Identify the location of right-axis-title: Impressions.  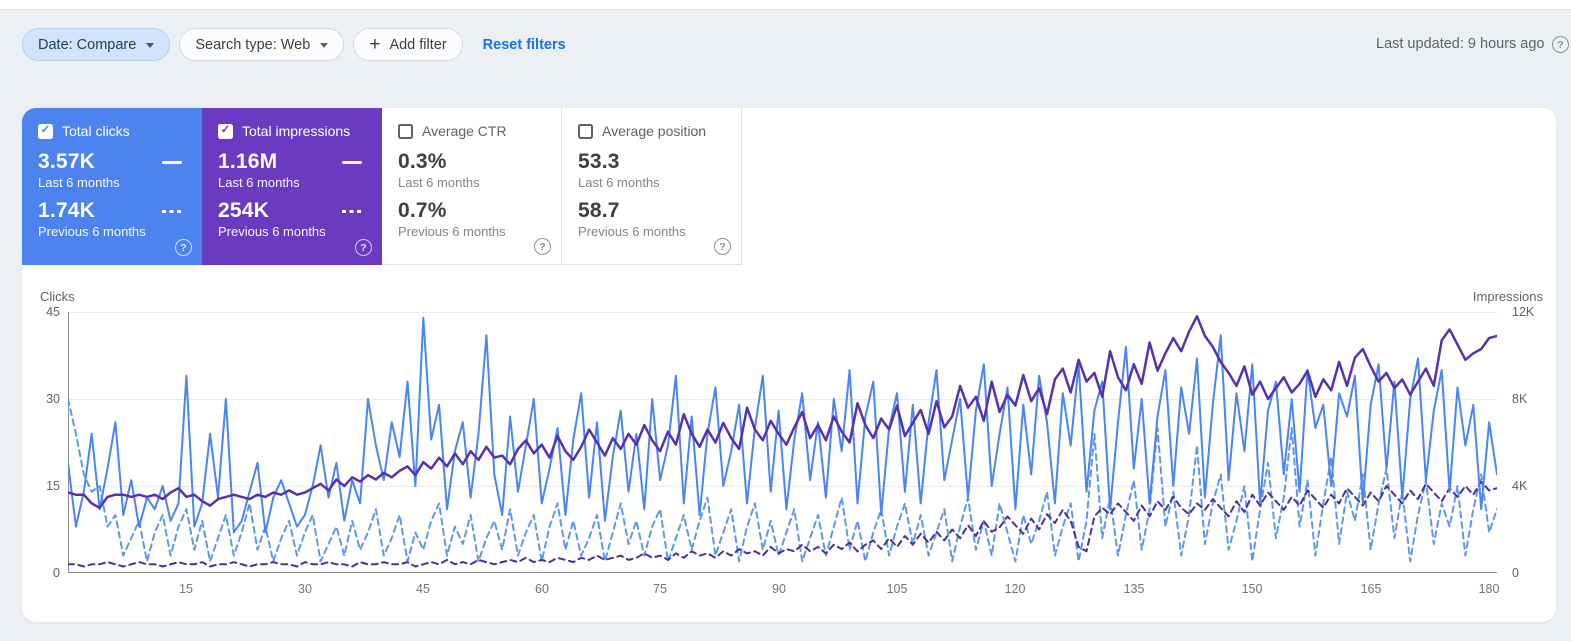
(1507, 296).